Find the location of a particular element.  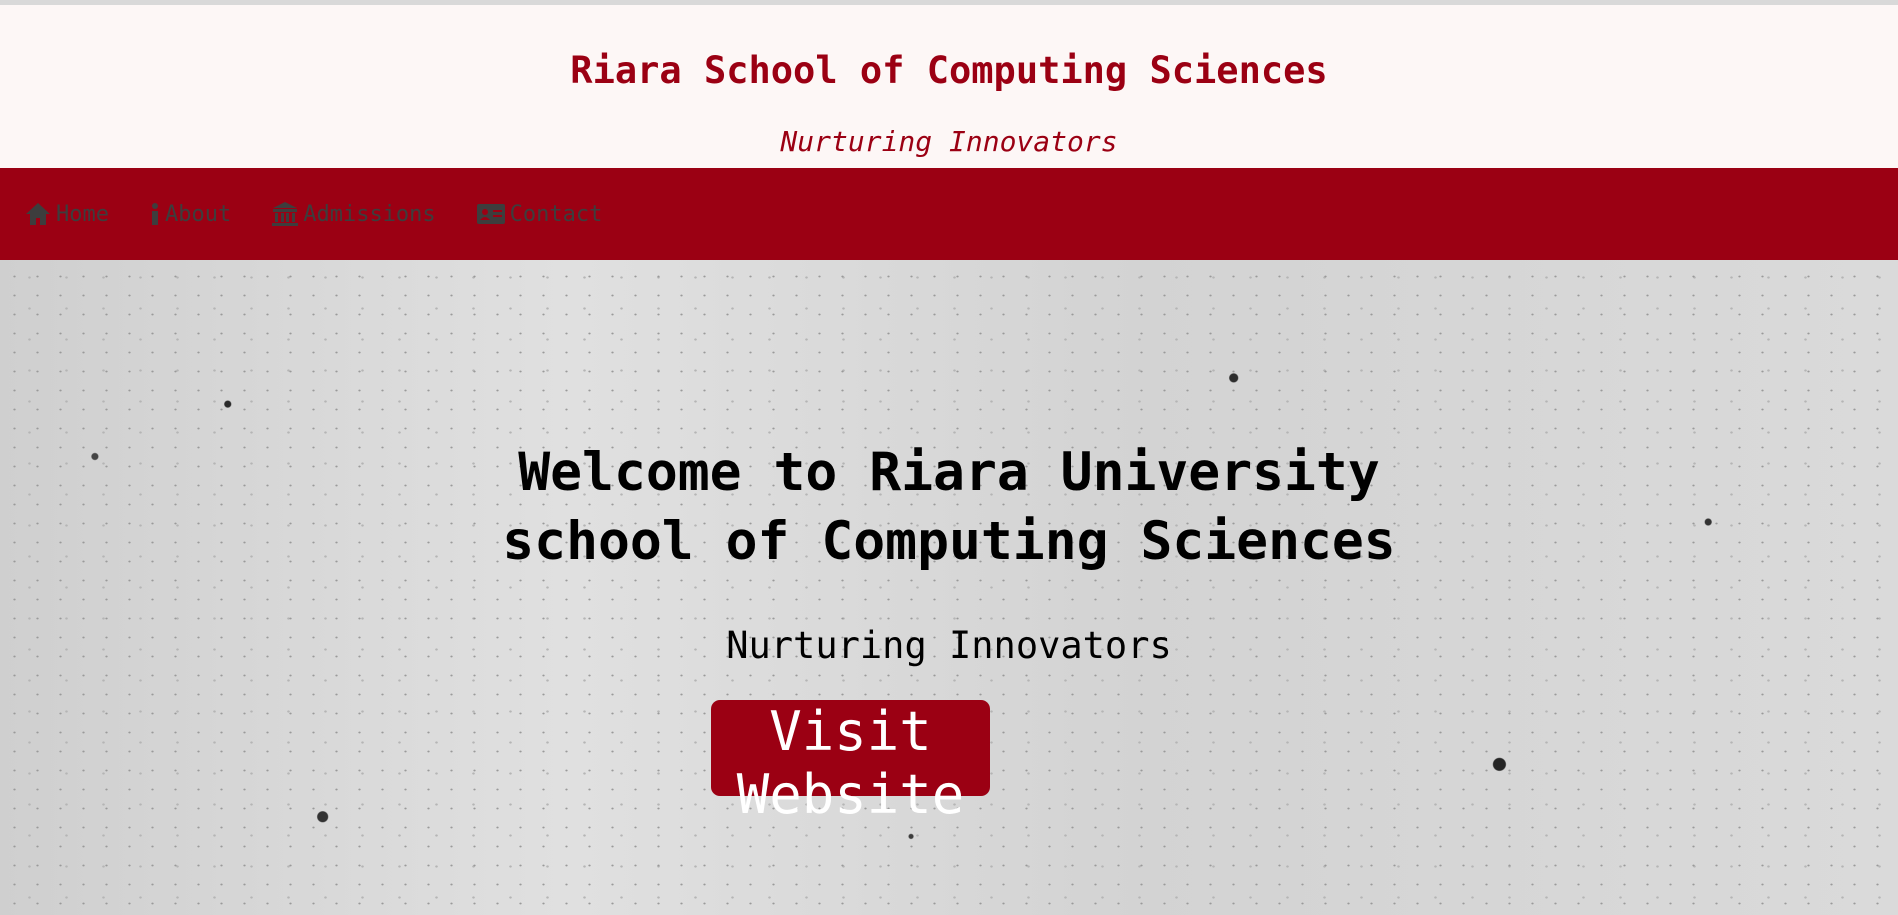

nav-item-about: About is located at coordinates (190, 214).